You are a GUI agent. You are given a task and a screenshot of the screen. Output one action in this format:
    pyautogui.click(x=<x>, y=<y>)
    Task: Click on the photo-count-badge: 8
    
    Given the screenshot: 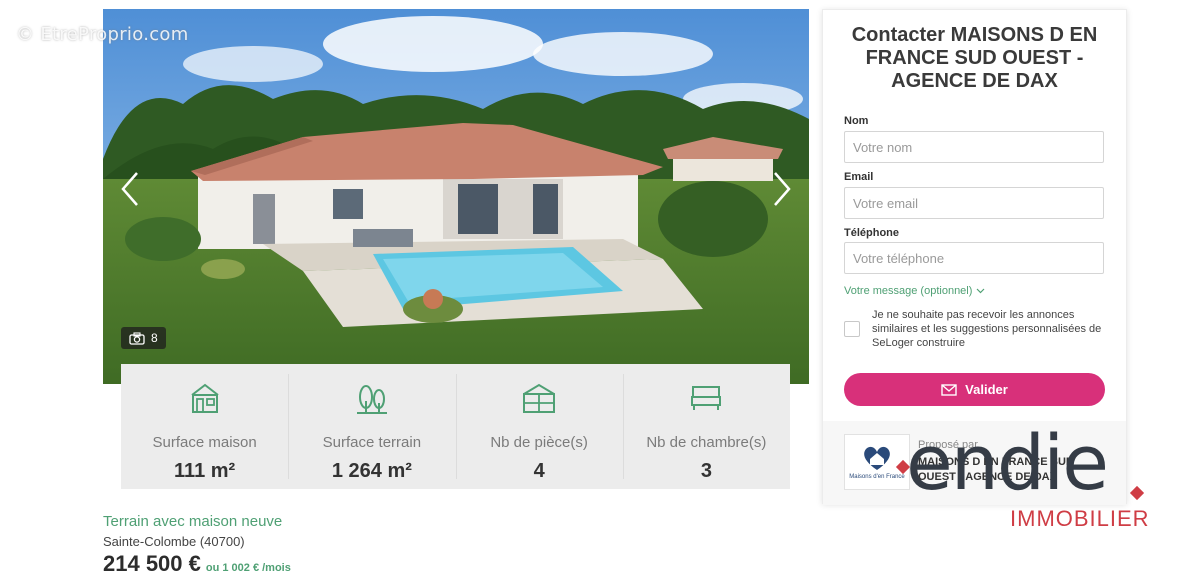 What is the action you would take?
    pyautogui.click(x=143, y=338)
    